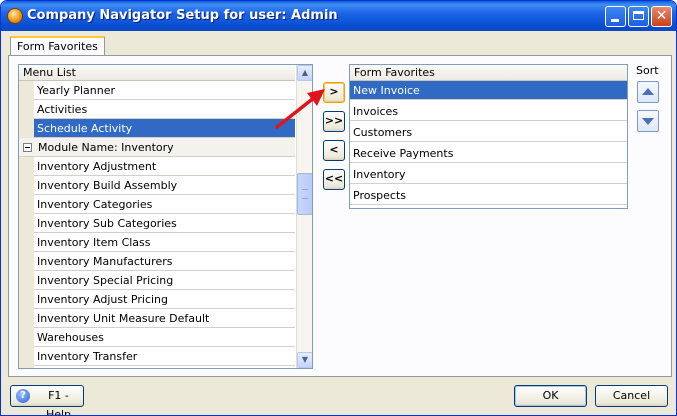 The width and height of the screenshot is (677, 416). What do you see at coordinates (647, 70) in the screenshot?
I see `sort-label: Sort` at bounding box center [647, 70].